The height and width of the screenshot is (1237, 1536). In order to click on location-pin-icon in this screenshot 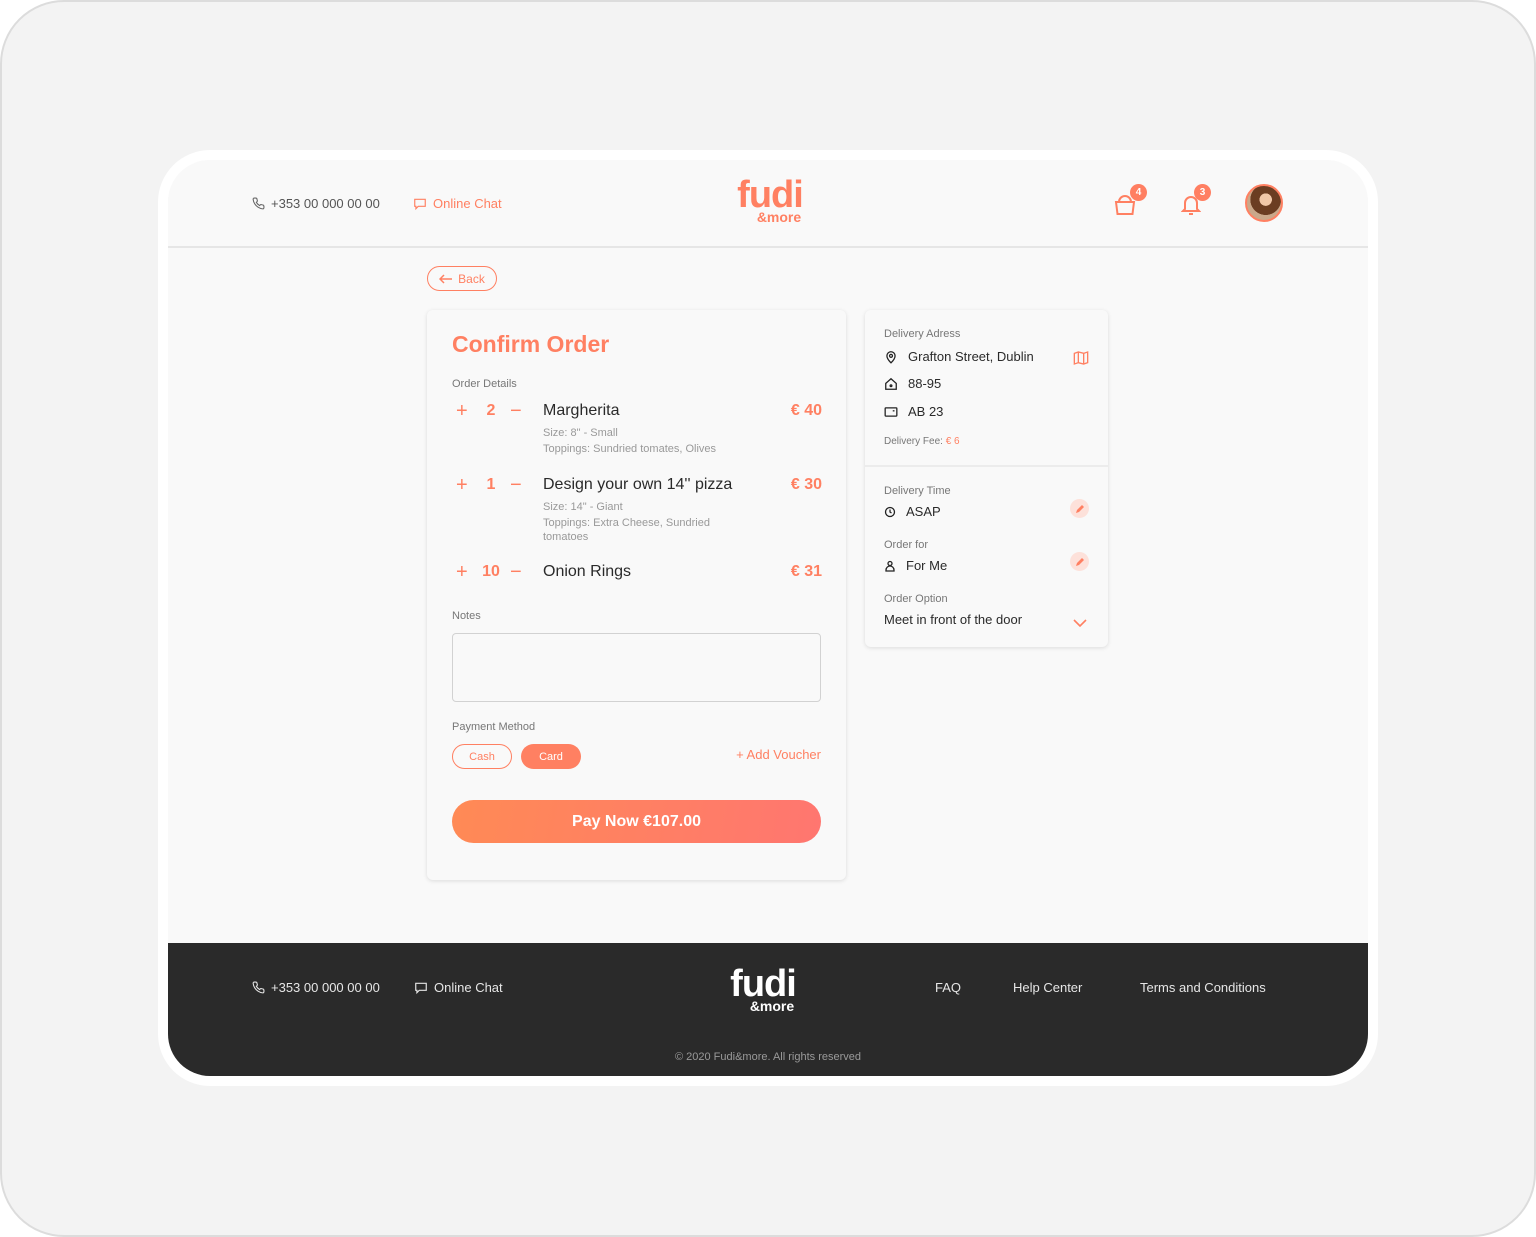, I will do `click(891, 357)`.